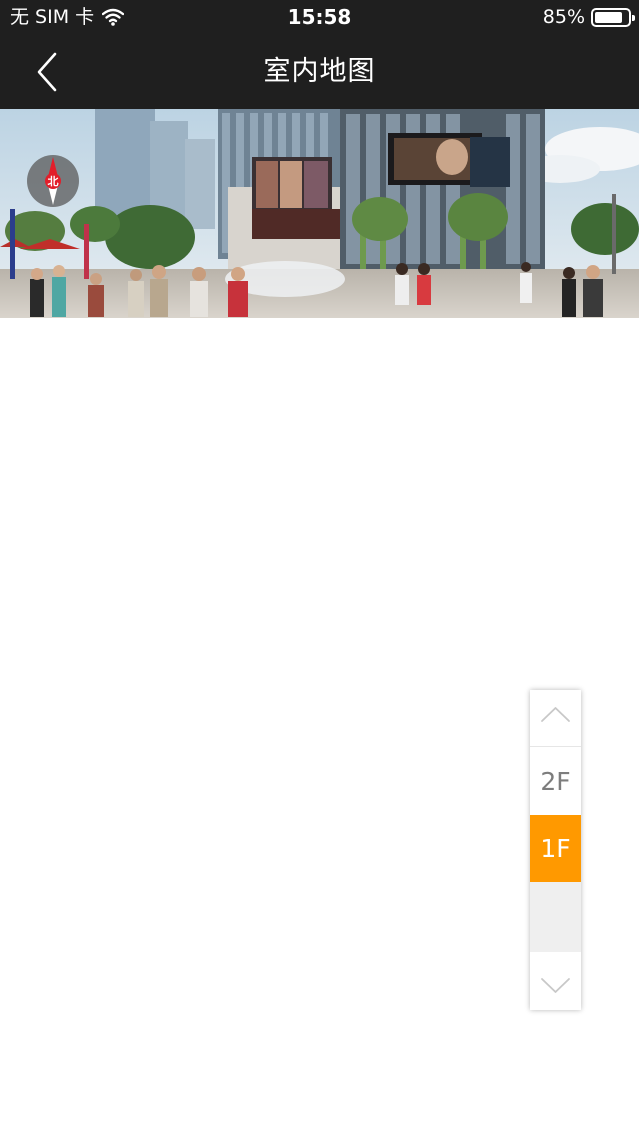  I want to click on compass-button: 北, so click(53, 181).